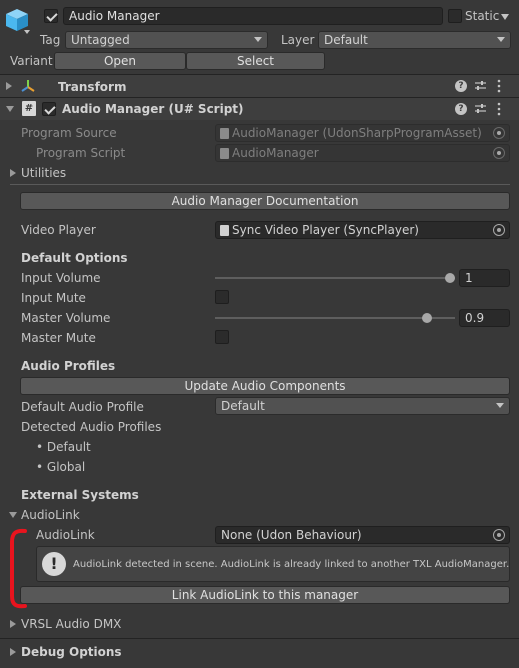 Image resolution: width=519 pixels, height=668 pixels. Describe the element at coordinates (31, 61) in the screenshot. I see `variant-label: Variant` at that location.